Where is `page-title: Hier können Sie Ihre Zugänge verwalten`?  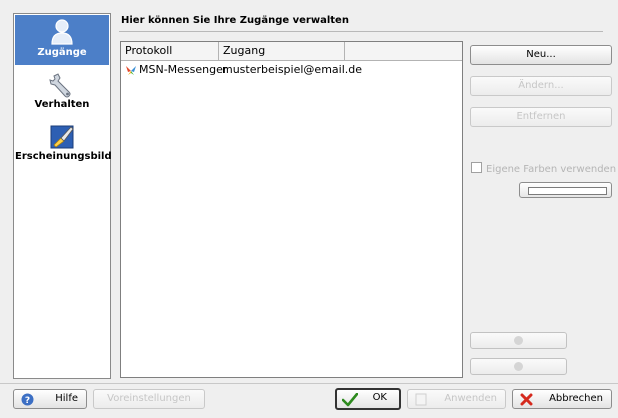 page-title: Hier können Sie Ihre Zugänge verwalten is located at coordinates (235, 20).